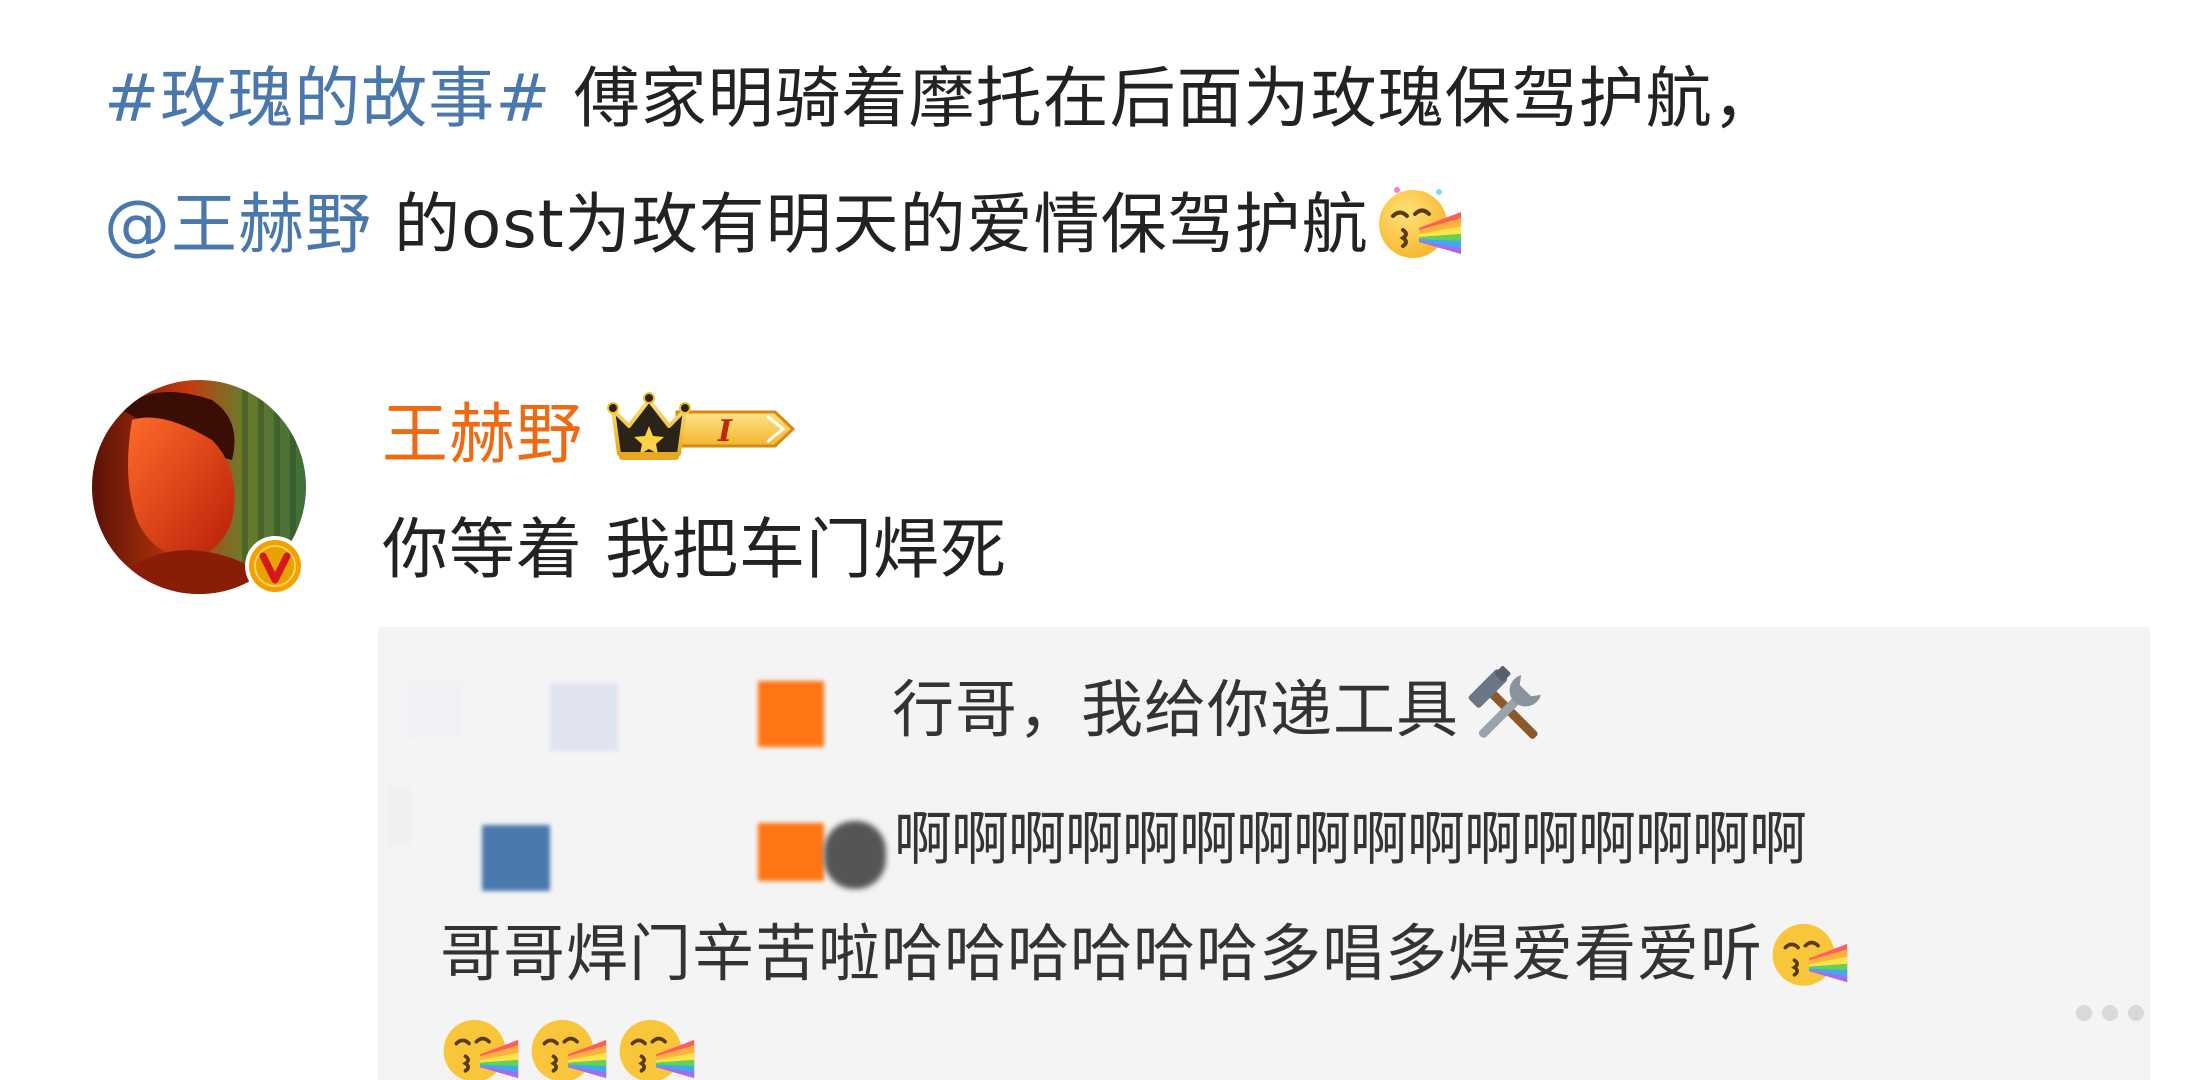 This screenshot has width=2201, height=1080. Describe the element at coordinates (1350, 839) in the screenshot. I see `reply-2-line-1: 啊啊啊啊啊啊啊啊啊啊啊啊啊啊啊啊` at that location.